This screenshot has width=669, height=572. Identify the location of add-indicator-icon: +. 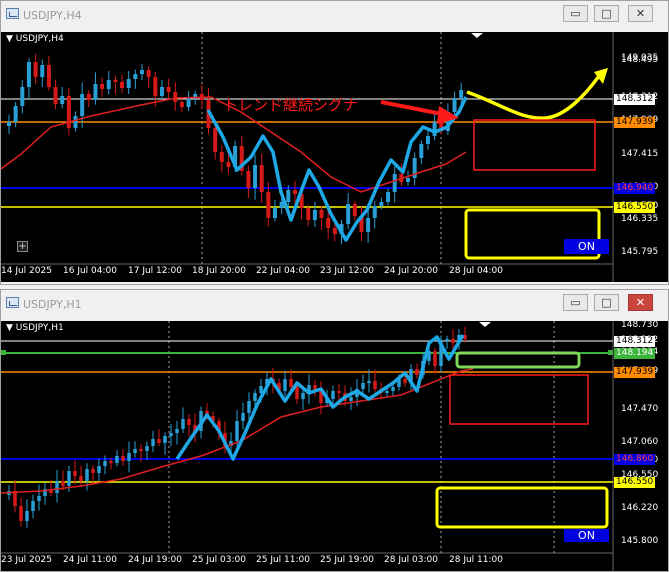
(22, 246).